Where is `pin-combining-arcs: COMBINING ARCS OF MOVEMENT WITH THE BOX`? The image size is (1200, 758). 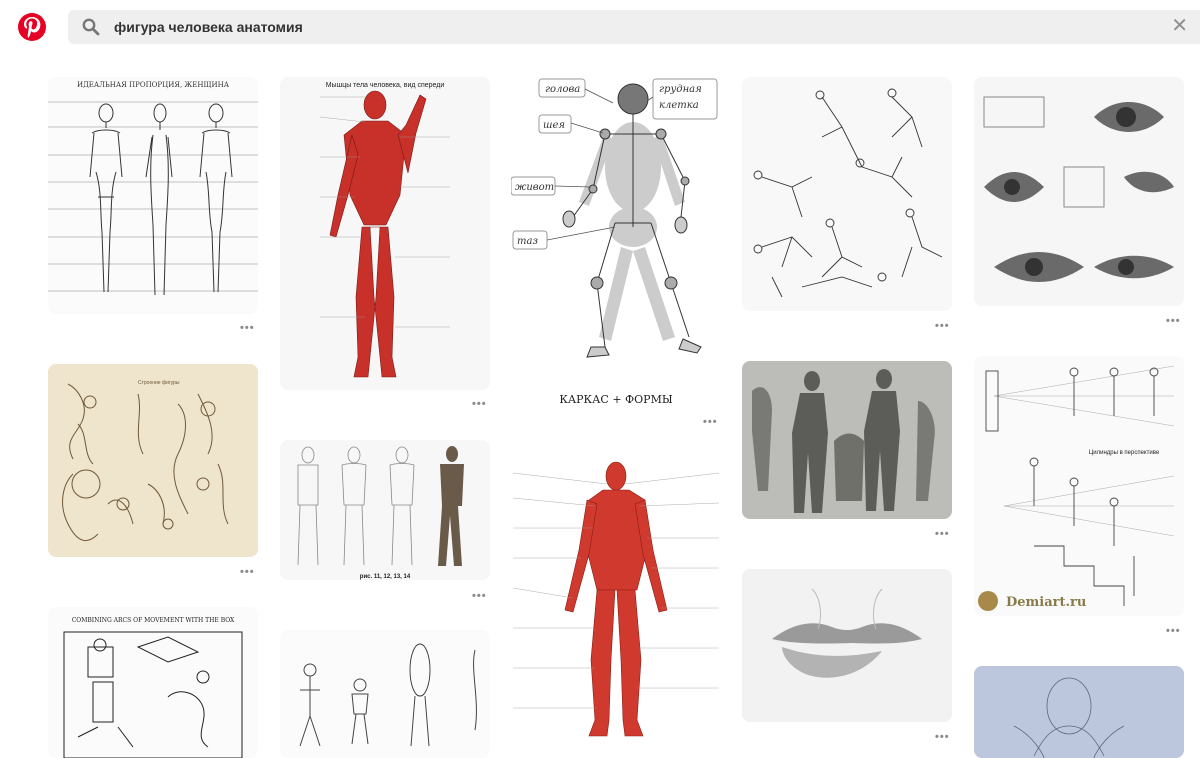 pin-combining-arcs: COMBINING ARCS OF MOVEMENT WITH THE BOX is located at coordinates (153, 682).